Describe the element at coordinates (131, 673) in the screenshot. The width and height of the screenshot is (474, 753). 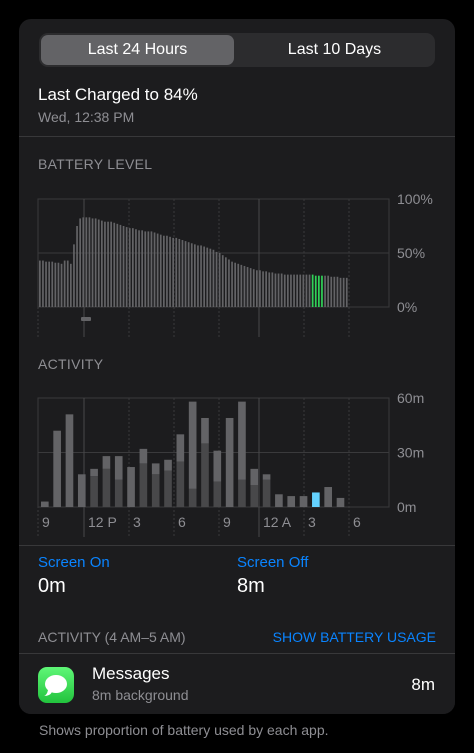
I see `app-name: Messages` at that location.